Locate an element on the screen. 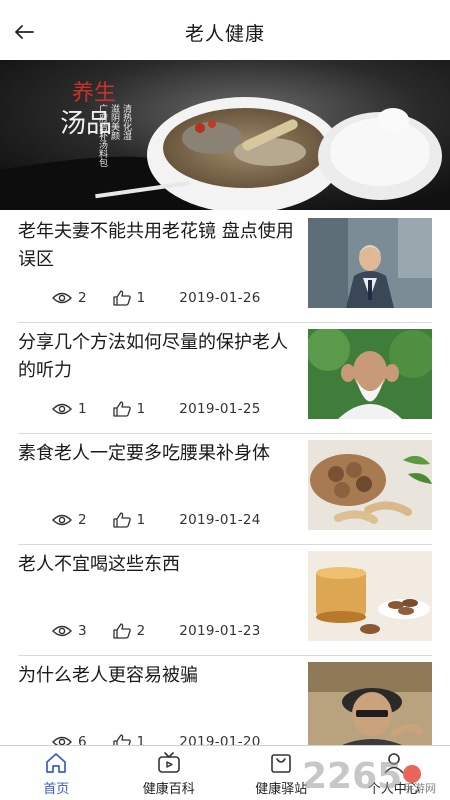 This screenshot has height=800, width=450. article-title: 老年夫妻不能共用老花镜 盘点使用误区 is located at coordinates (156, 245).